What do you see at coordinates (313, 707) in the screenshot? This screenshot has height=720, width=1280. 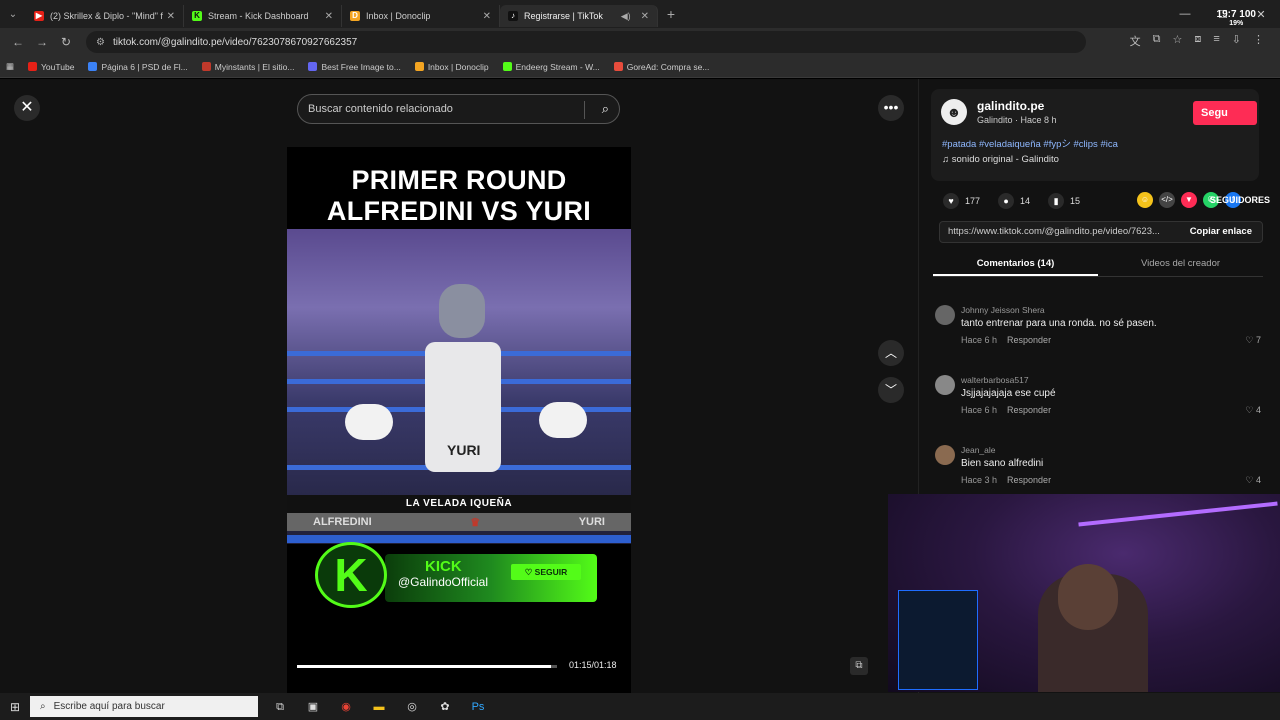 I see `store-icon: ▣` at bounding box center [313, 707].